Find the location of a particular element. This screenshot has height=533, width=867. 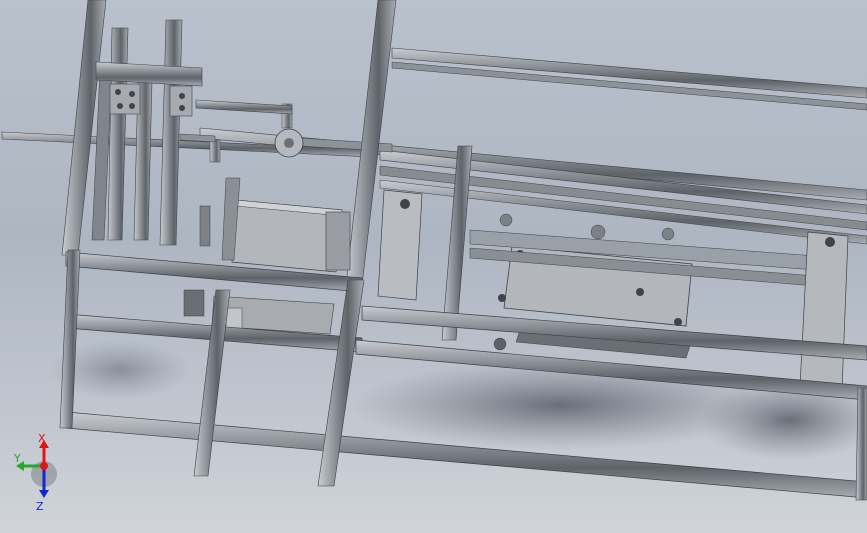

carriage-block is located at coordinates (267, 256).